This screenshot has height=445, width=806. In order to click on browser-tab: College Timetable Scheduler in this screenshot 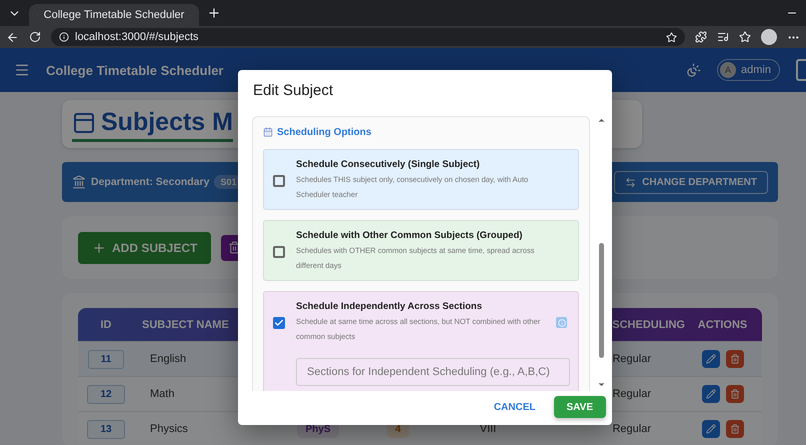, I will do `click(114, 15)`.